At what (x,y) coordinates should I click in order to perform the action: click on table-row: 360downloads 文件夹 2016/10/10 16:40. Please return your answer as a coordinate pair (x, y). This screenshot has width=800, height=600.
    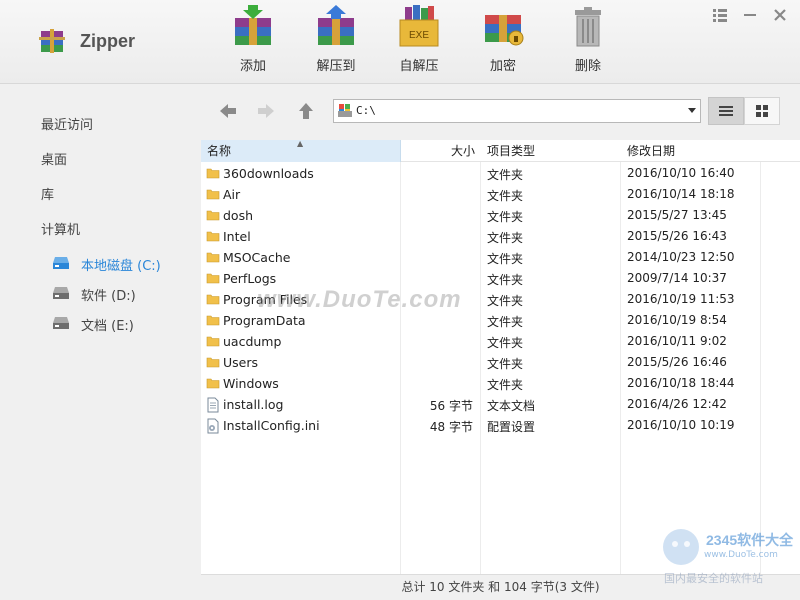
    Looking at the image, I should click on (500, 173).